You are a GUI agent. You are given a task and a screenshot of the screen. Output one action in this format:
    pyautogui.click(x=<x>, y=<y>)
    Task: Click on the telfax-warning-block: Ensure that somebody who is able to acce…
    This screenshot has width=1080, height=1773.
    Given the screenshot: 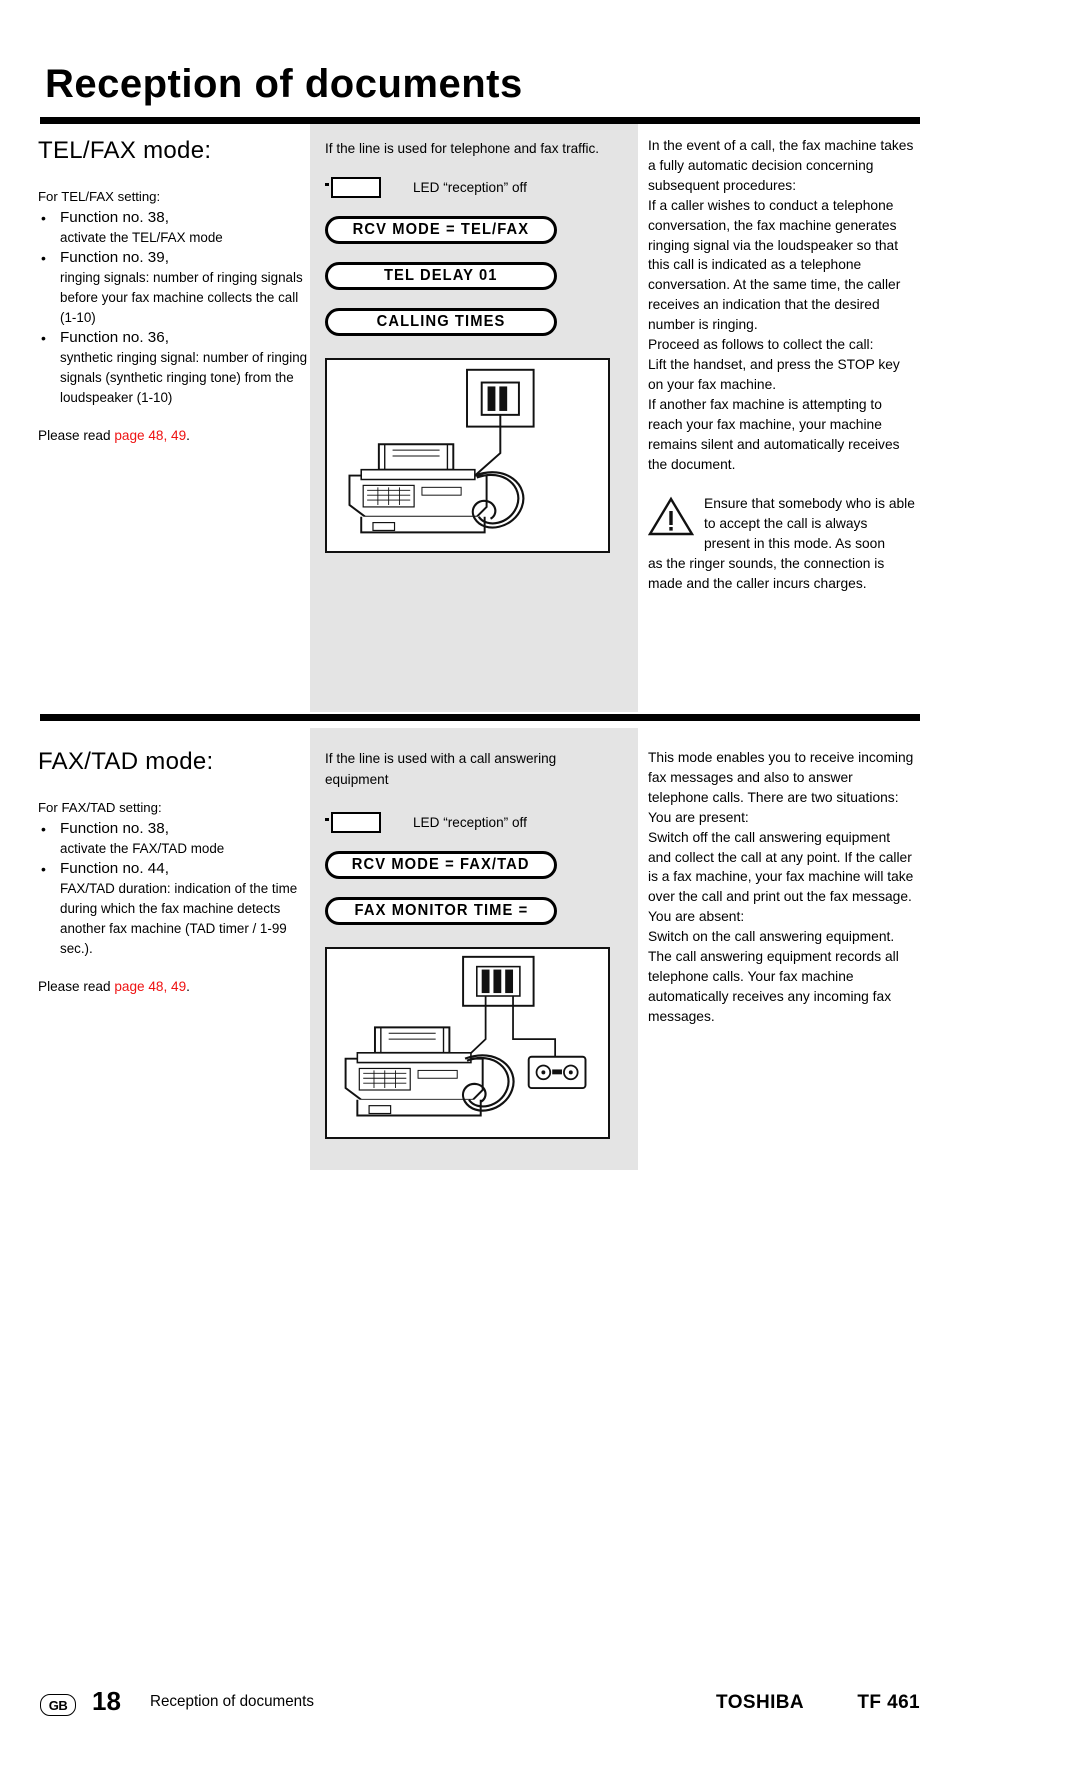 What is the action you would take?
    pyautogui.click(x=781, y=544)
    